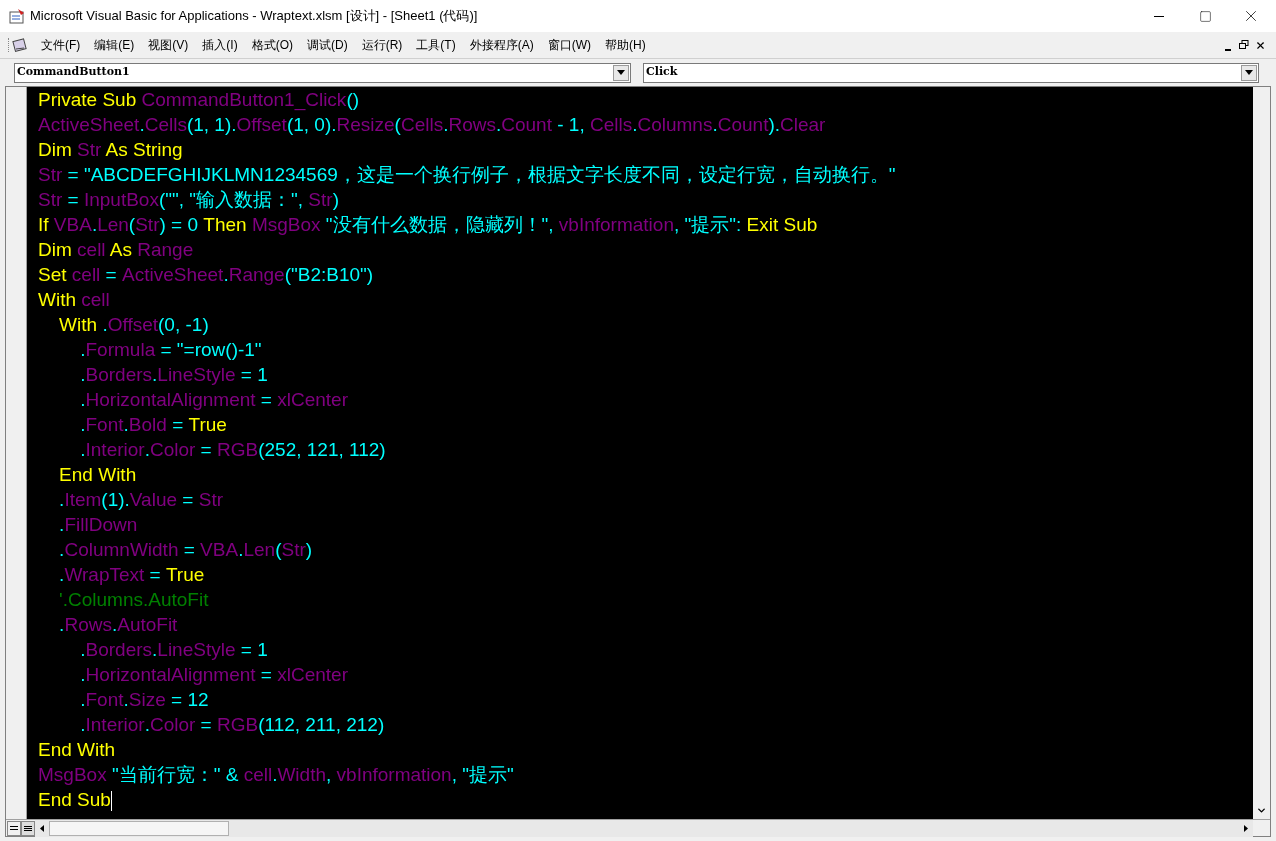  Describe the element at coordinates (272, 45) in the screenshot. I see `menu-item: 格式(O)` at that location.